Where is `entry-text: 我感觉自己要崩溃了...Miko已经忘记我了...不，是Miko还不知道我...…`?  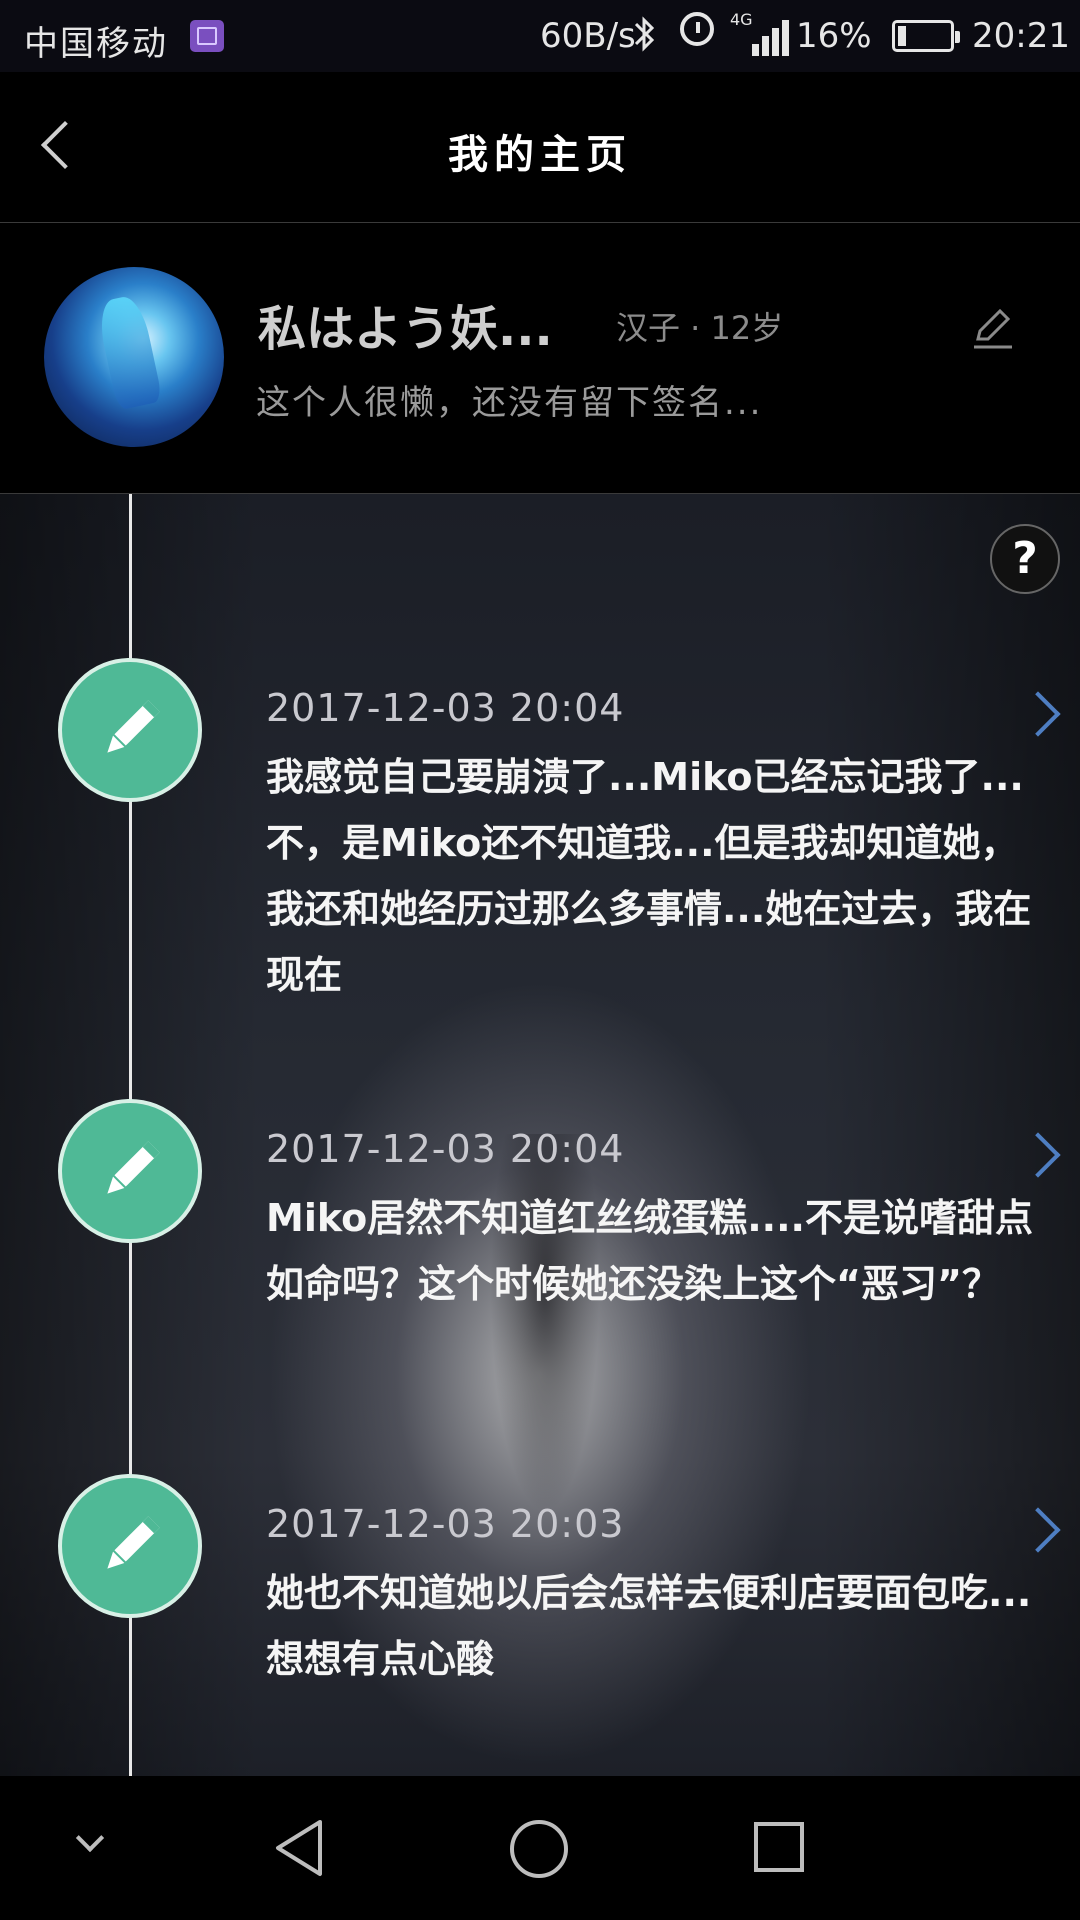 entry-text: 我感觉自己要崩溃了...Miko已经忘记我了...不，是Miko还不知道我...… is located at coordinates (649, 876).